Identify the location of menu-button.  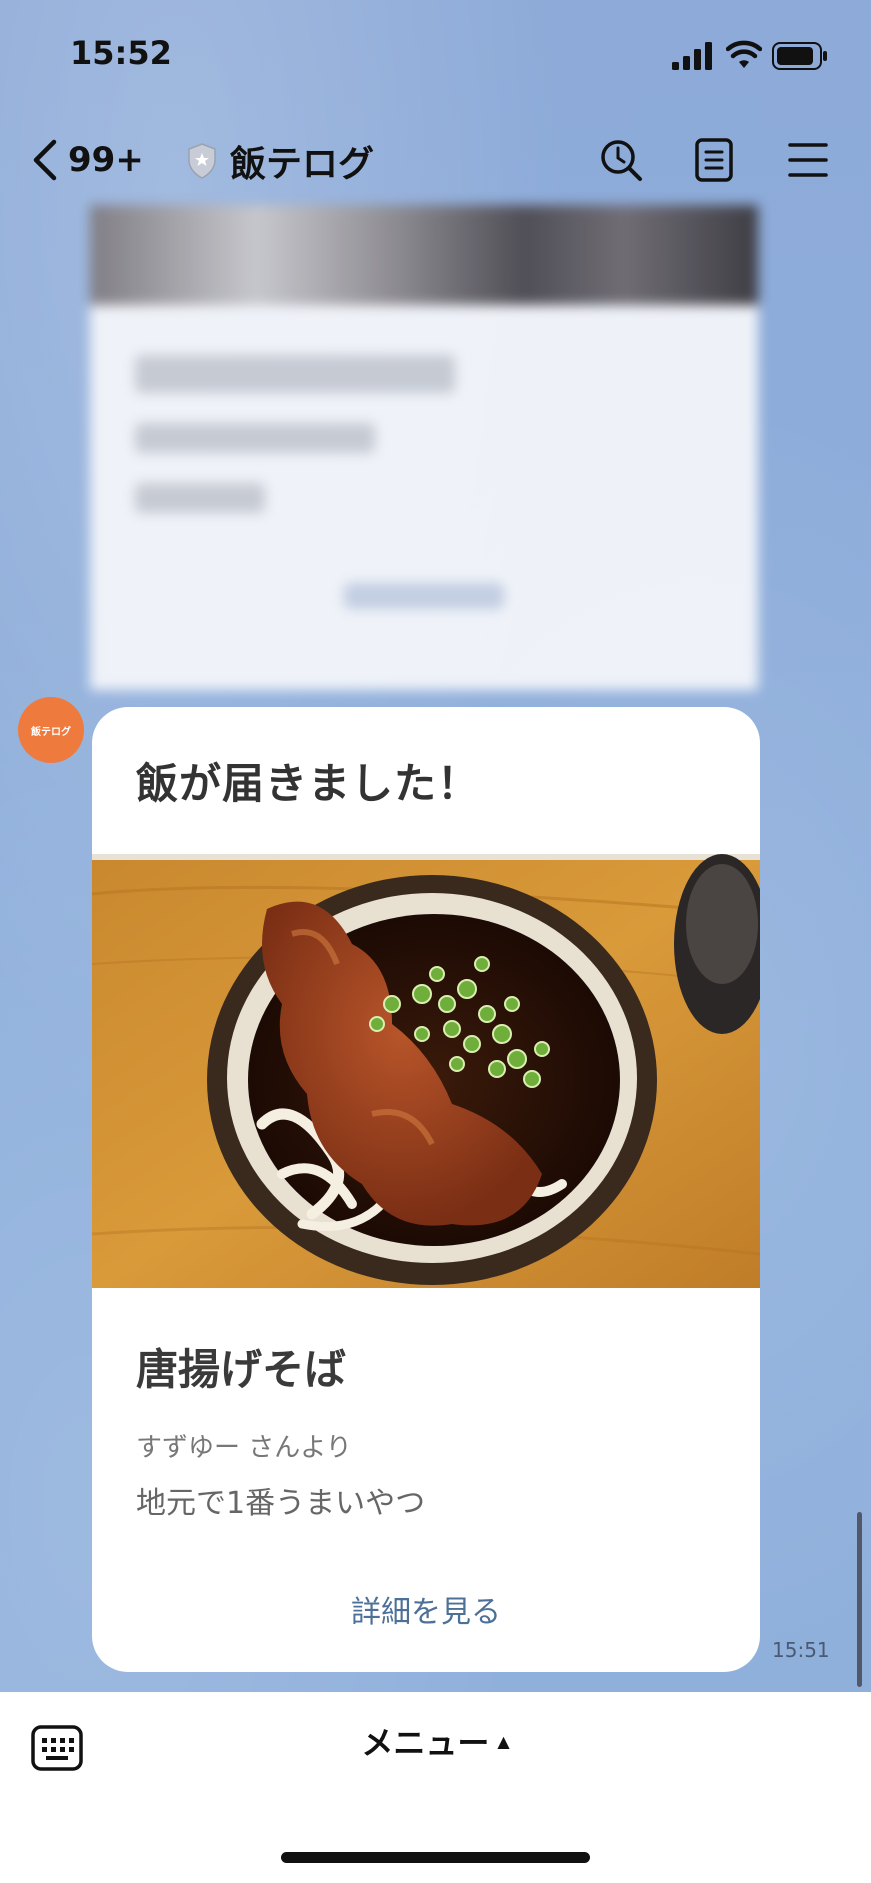
(808, 160).